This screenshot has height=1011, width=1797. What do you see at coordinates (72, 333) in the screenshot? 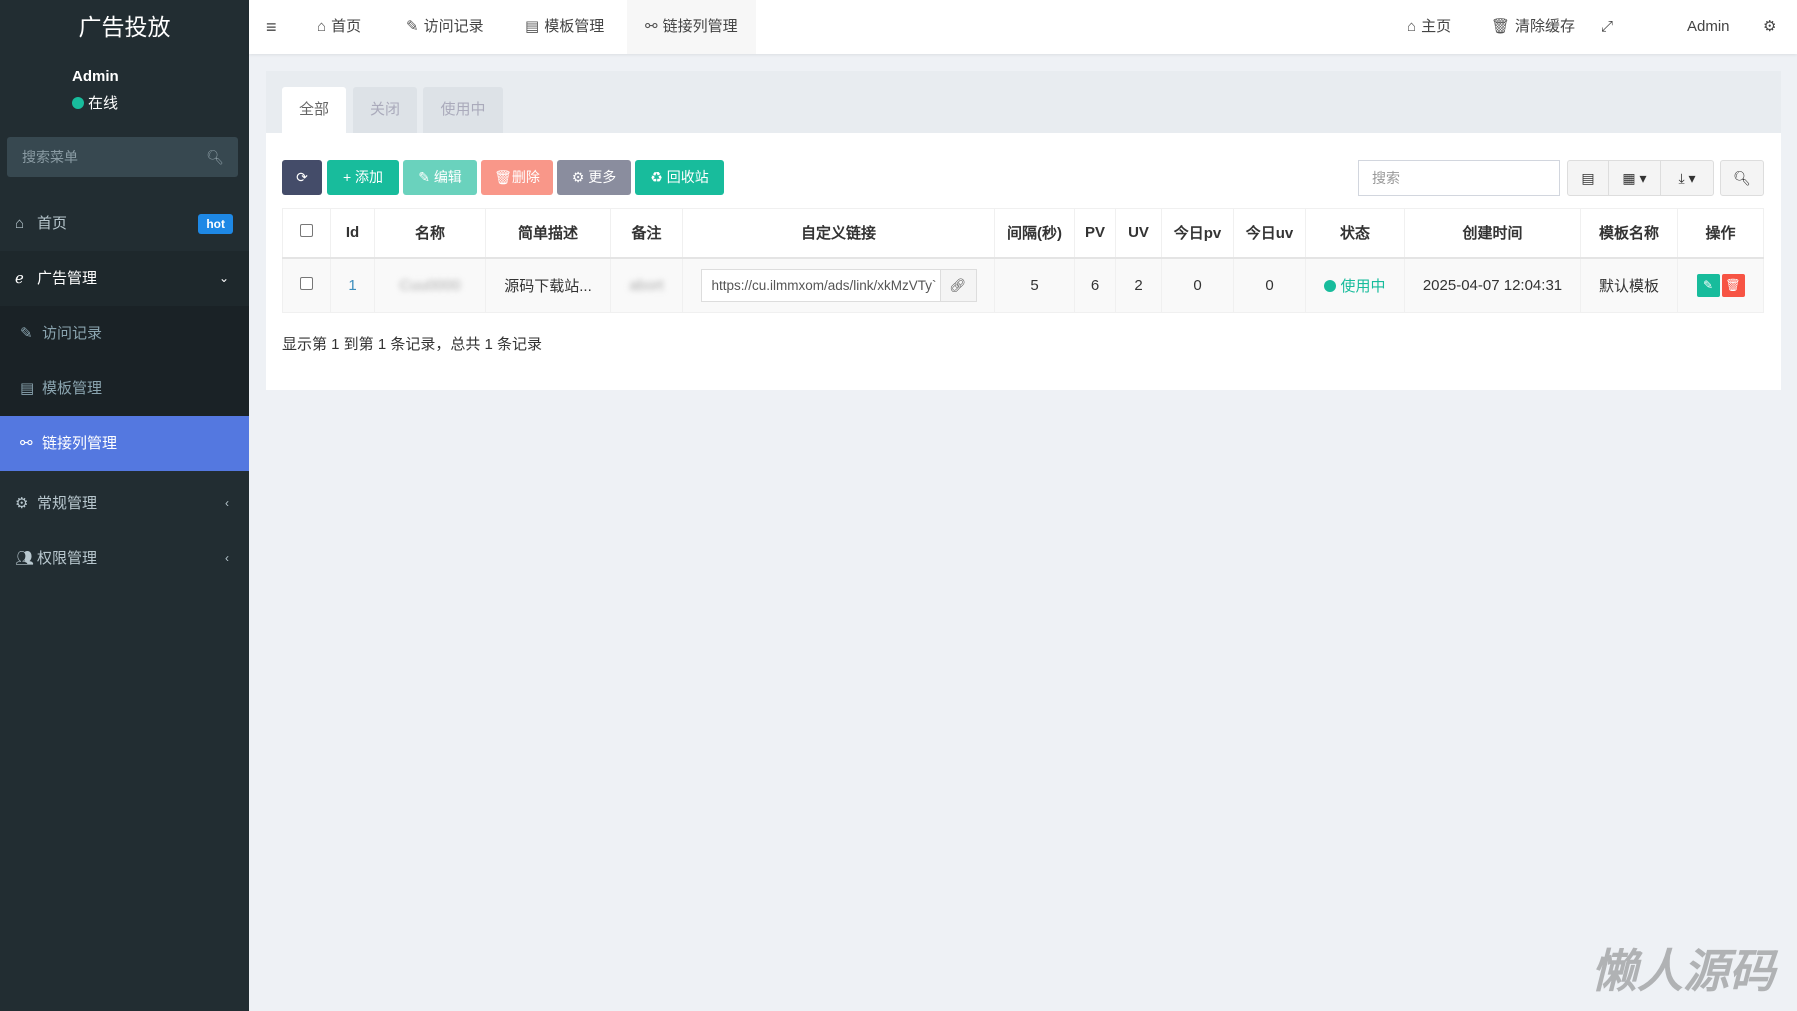
I see `sidebar-item-label: 访问记录` at bounding box center [72, 333].